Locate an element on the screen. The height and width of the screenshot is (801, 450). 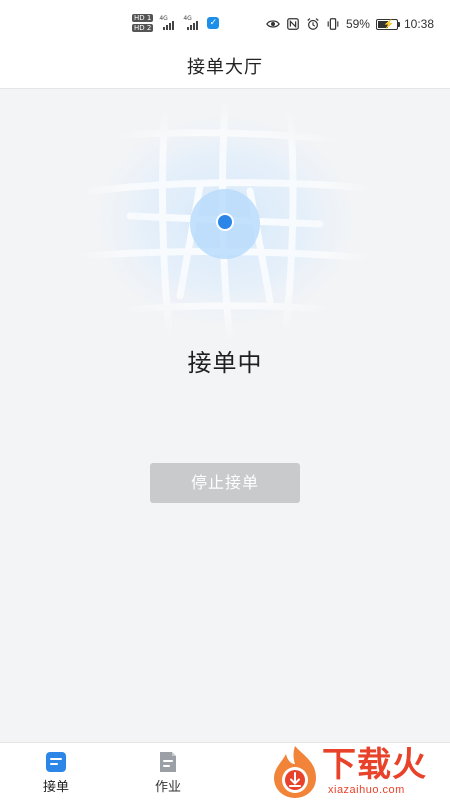
order-status-text: 接单中 is located at coordinates (225, 363).